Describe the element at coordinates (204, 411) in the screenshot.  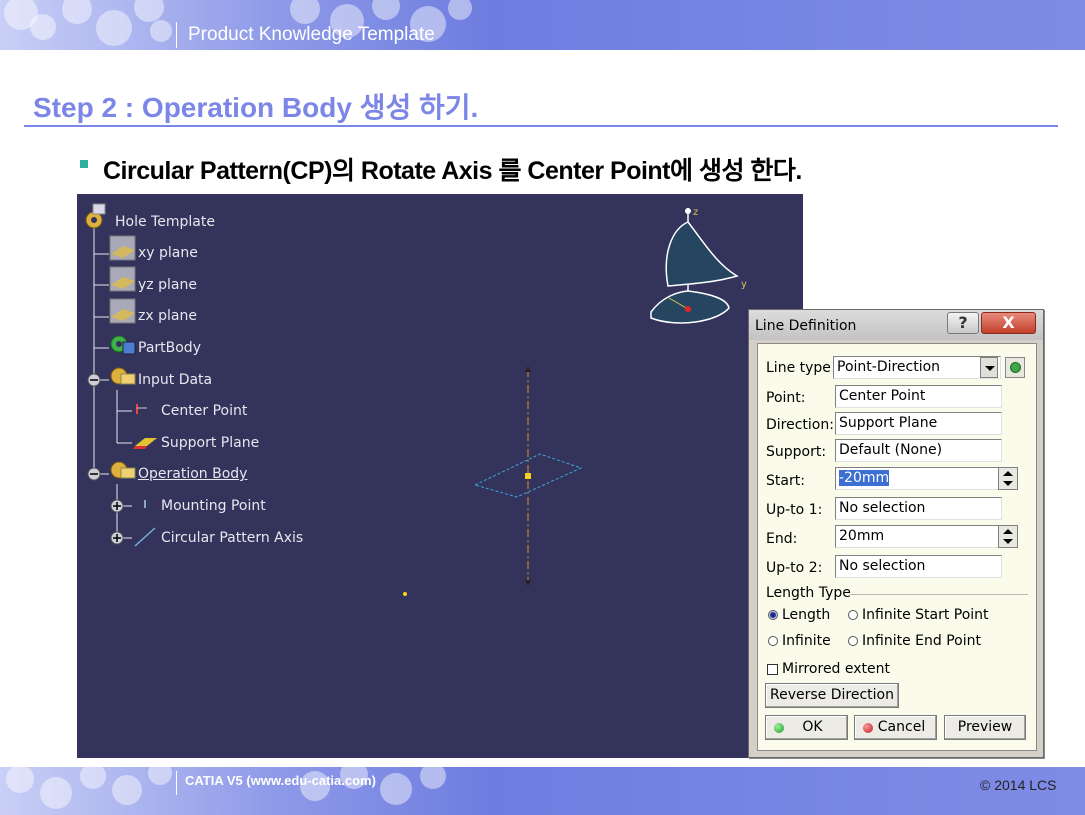
I see `tree-item-center-point: Center Point` at that location.